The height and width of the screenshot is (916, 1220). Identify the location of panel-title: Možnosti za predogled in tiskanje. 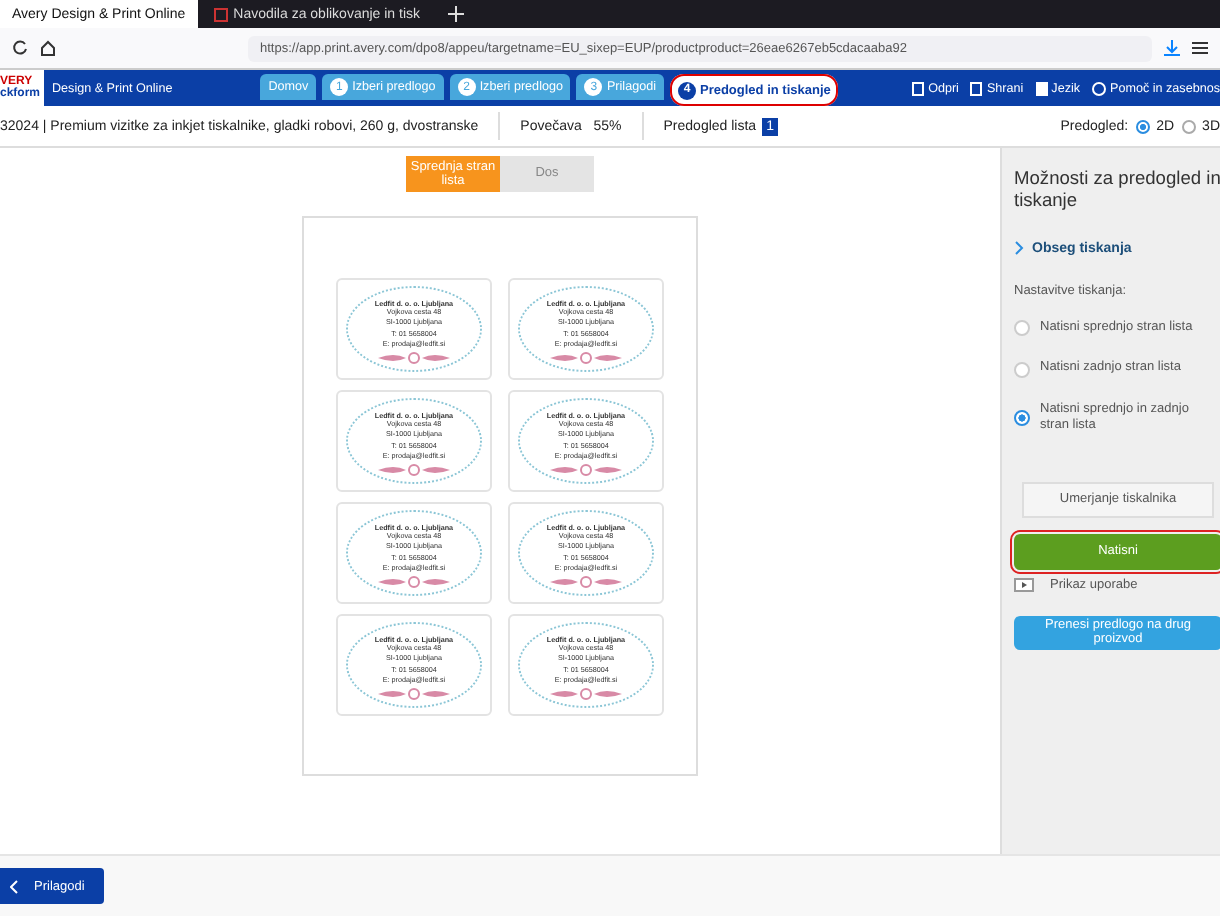
(1117, 190).